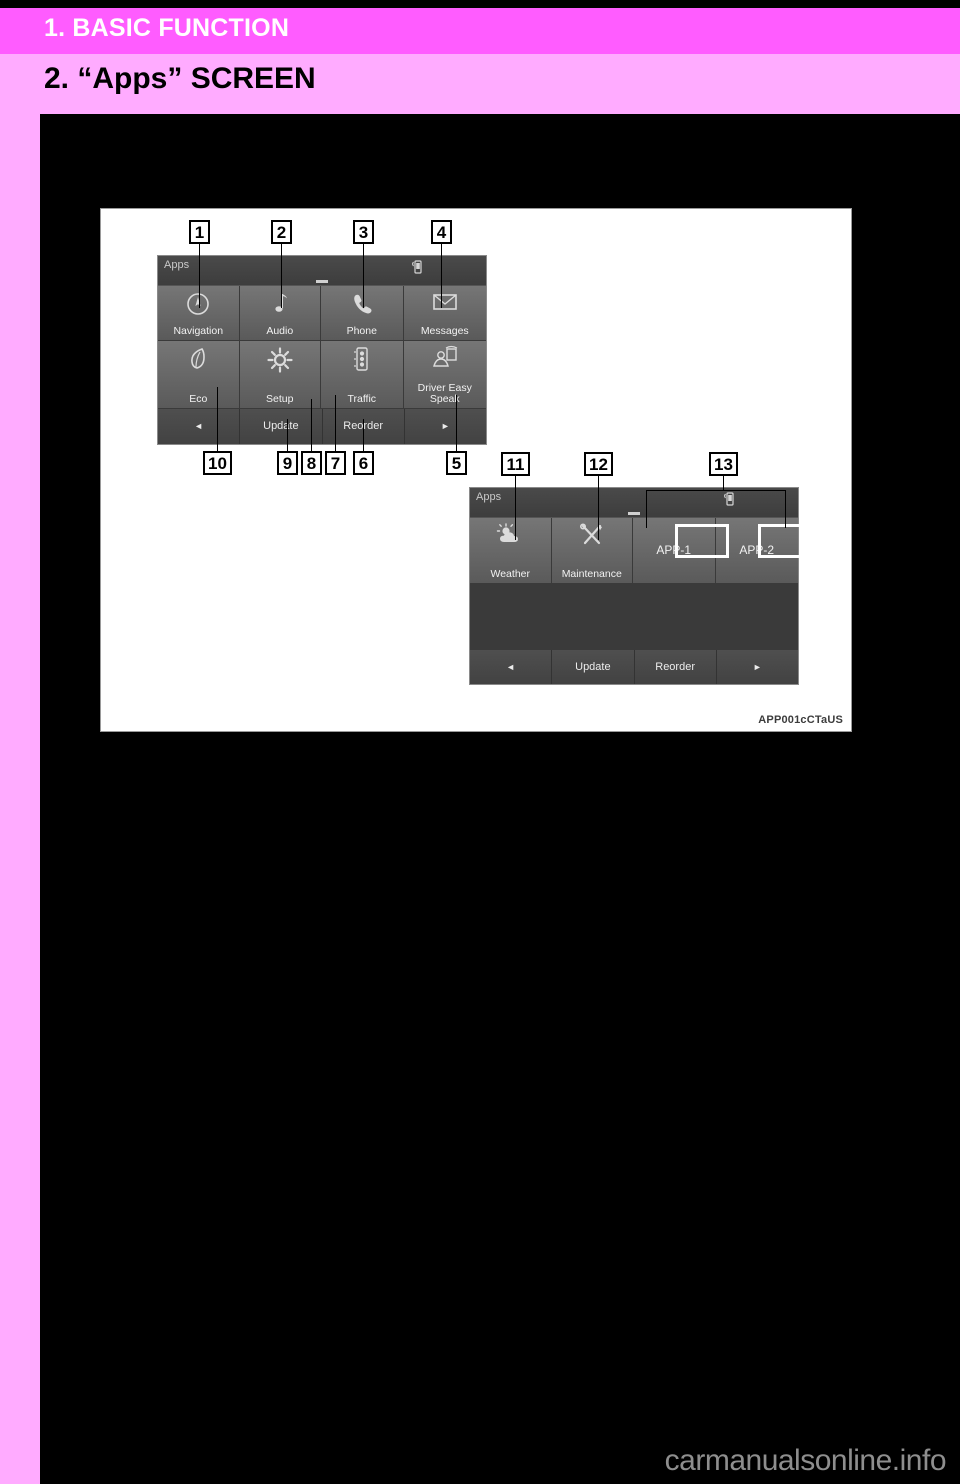  What do you see at coordinates (198, 362) in the screenshot?
I see `leaf-icon` at bounding box center [198, 362].